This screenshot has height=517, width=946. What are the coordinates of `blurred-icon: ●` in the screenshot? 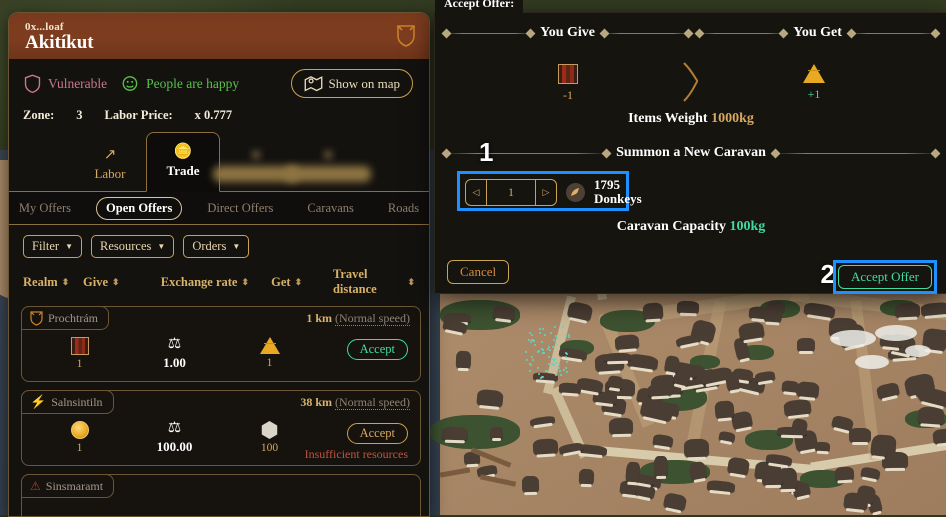 It's located at (328, 155).